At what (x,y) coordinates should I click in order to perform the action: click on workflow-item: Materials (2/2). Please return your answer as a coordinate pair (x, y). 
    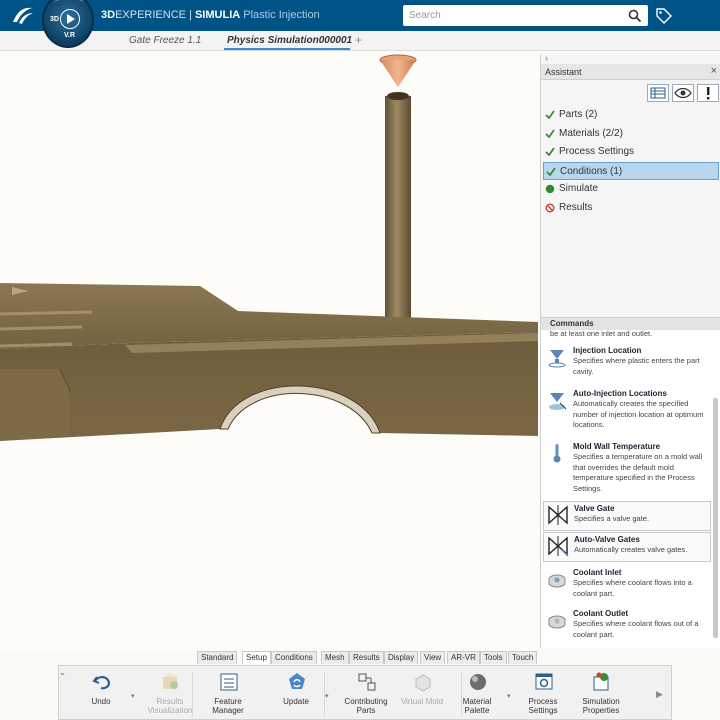
    Looking at the image, I should click on (631, 134).